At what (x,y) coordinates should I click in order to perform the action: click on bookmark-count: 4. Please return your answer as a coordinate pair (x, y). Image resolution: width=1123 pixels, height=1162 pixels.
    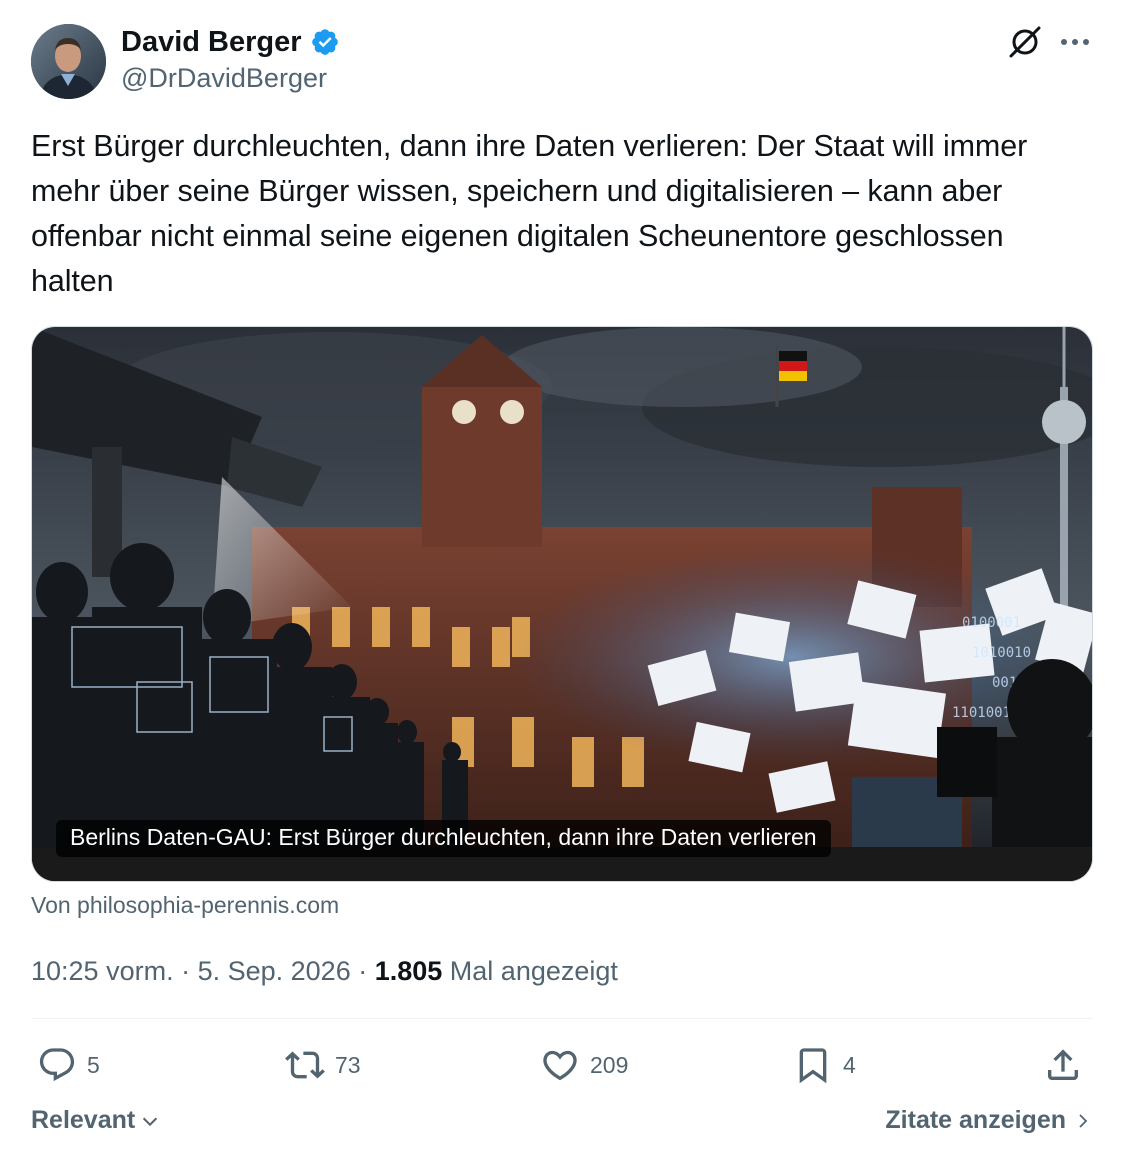
    Looking at the image, I should click on (849, 1064).